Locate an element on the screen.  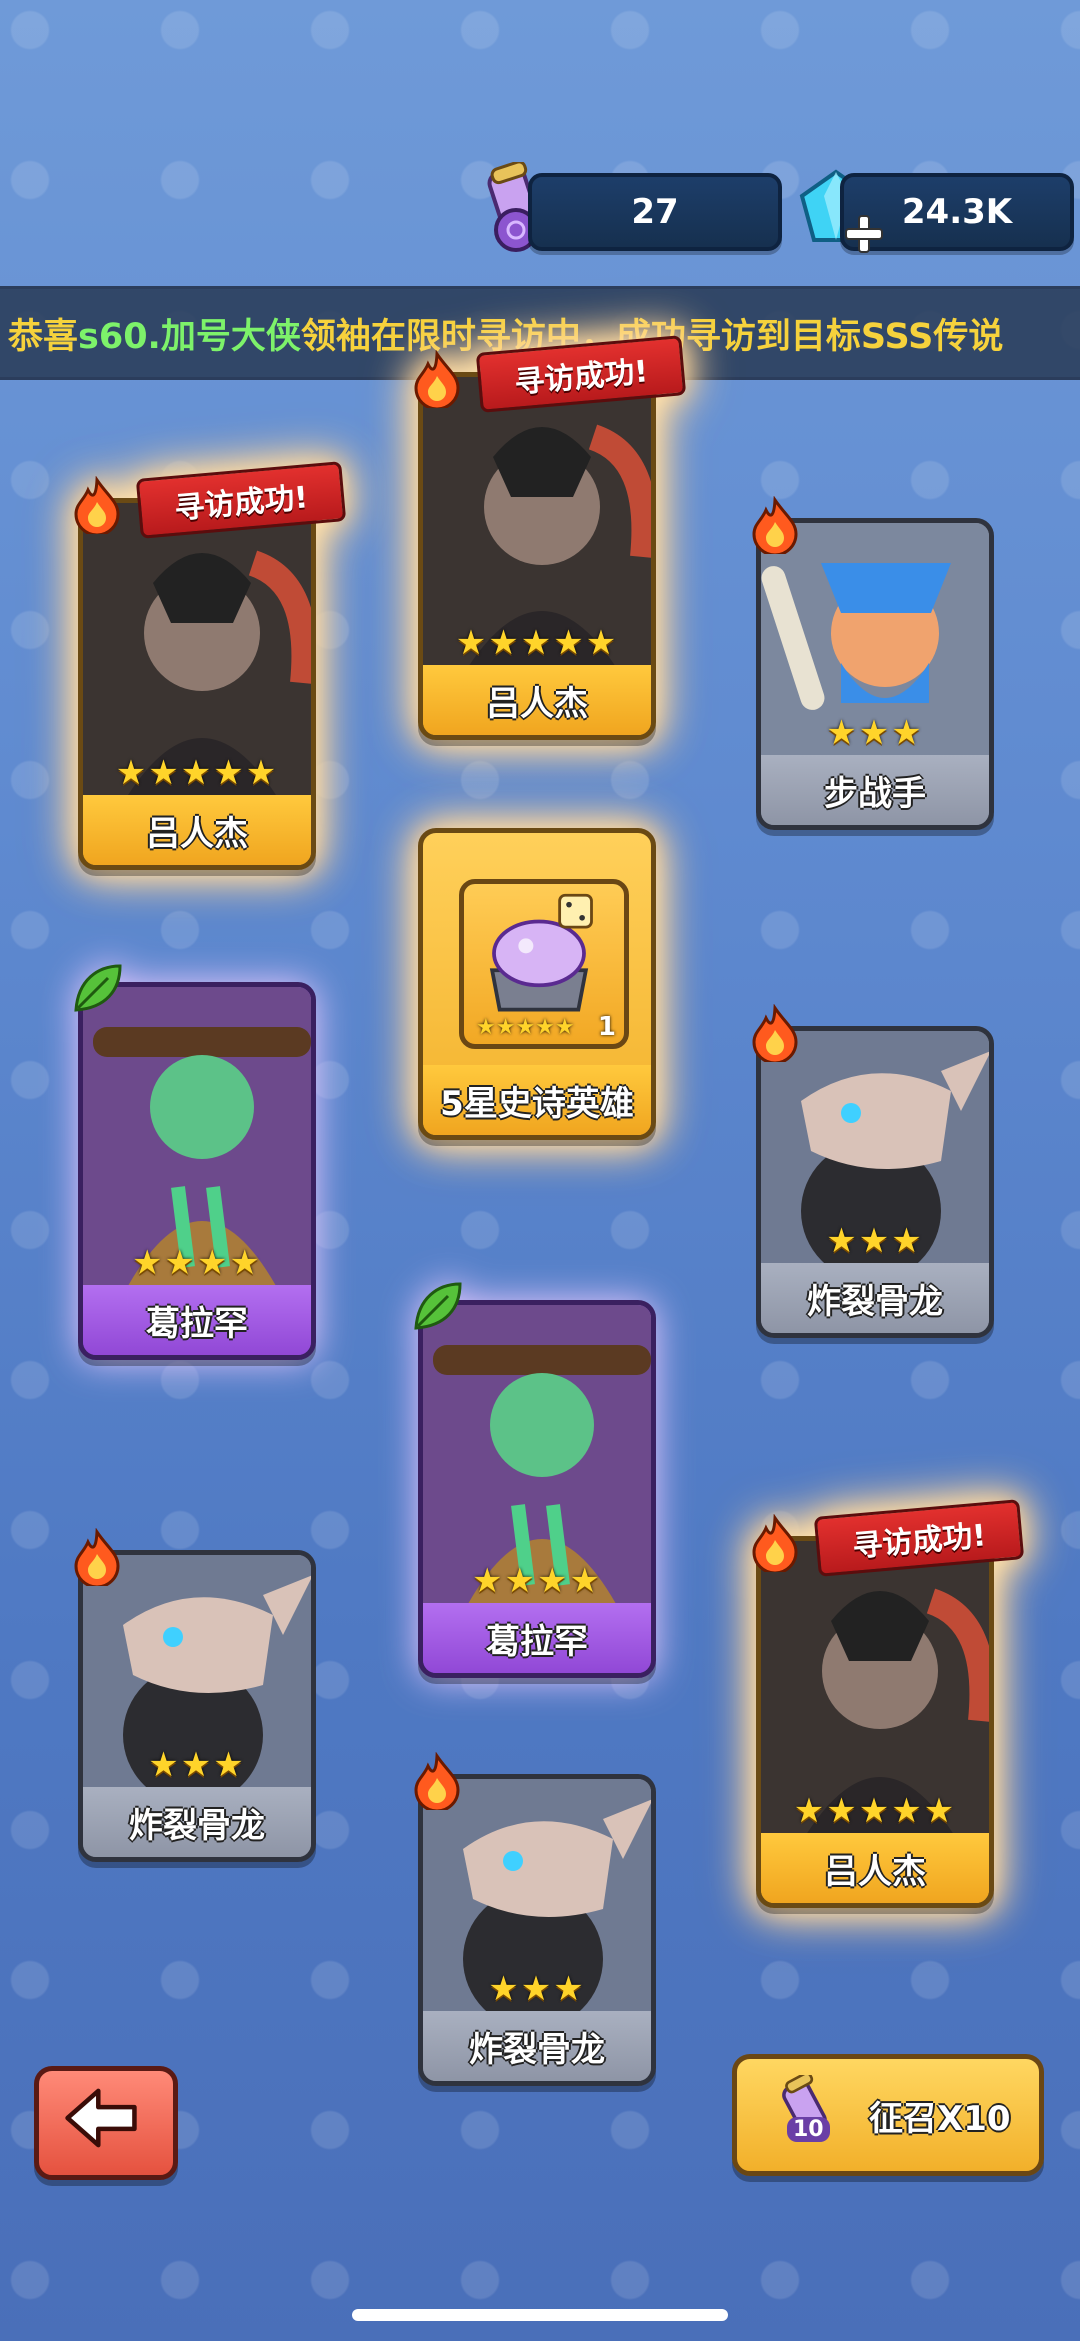
recruit-x10-button: 10 征召X10 is located at coordinates (888, 2115).